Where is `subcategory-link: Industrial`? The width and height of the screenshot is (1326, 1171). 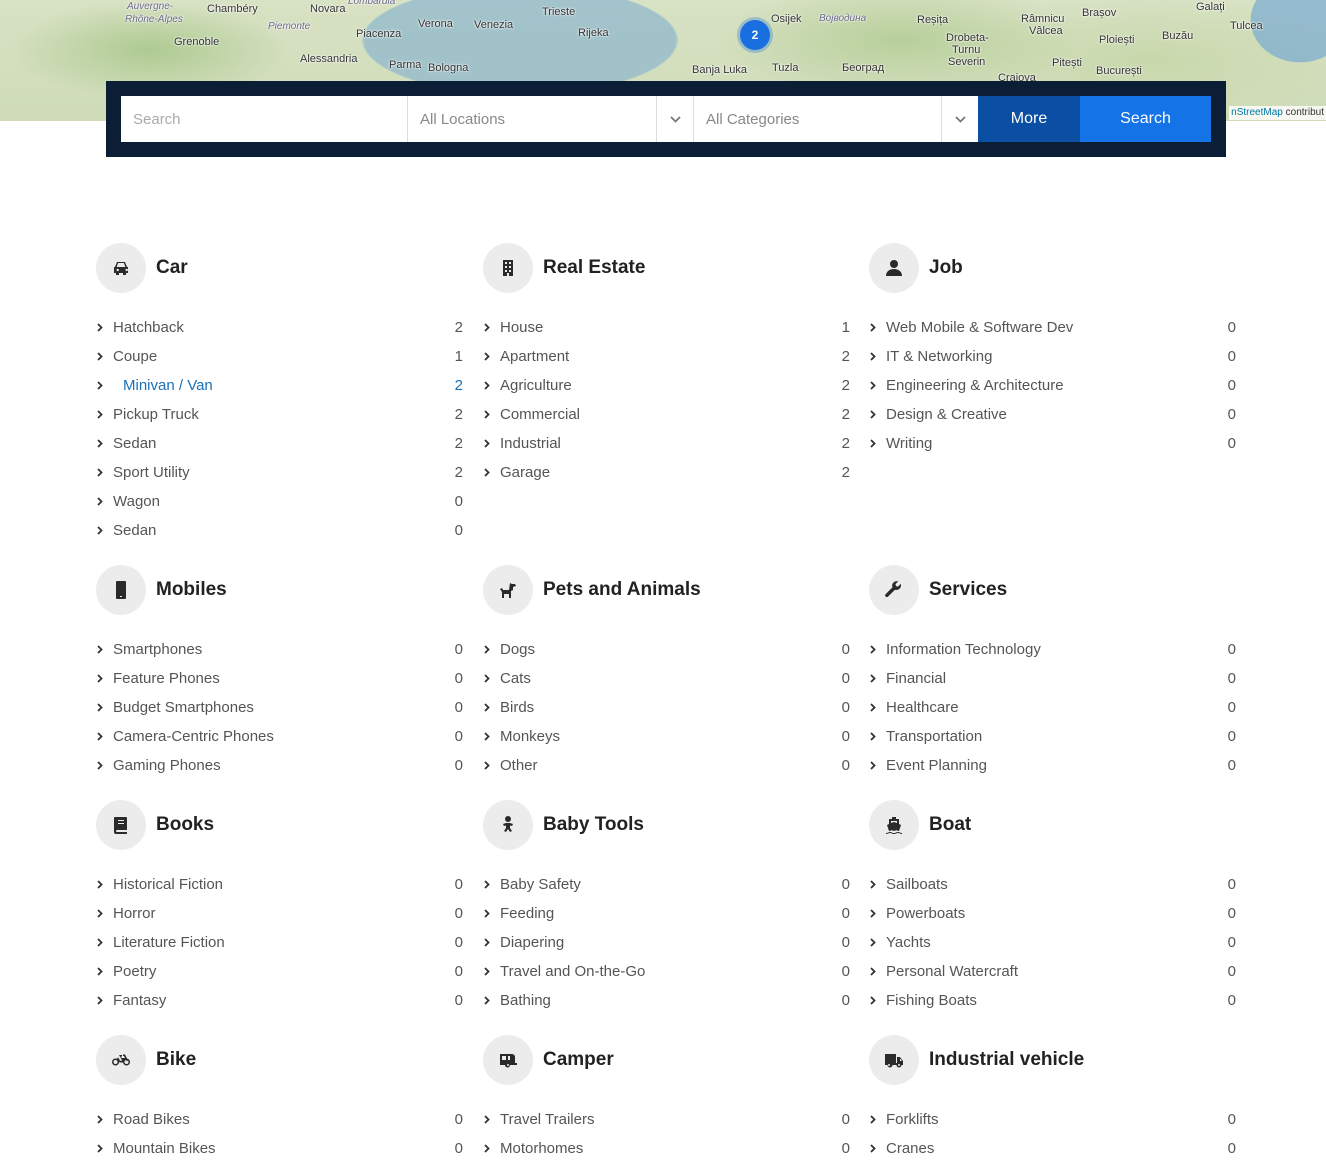
subcategory-link: Industrial is located at coordinates (660, 443).